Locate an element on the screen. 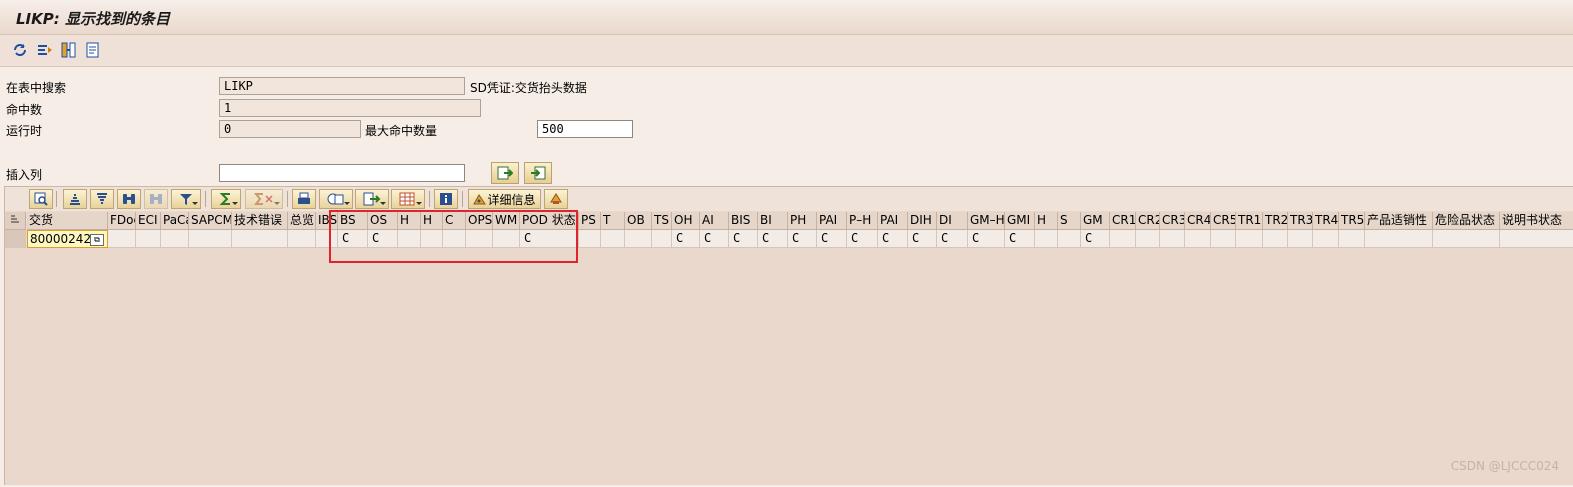 The image size is (1573, 487). total-icon is located at coordinates (226, 199).